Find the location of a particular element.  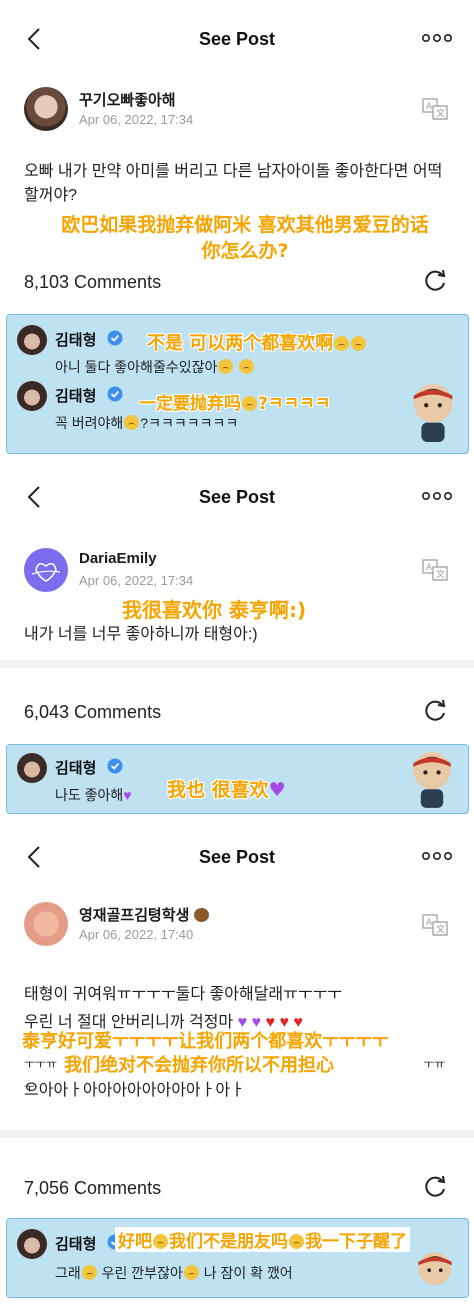

post-date: Apr 06, 2022, 17:40 is located at coordinates (136, 934).